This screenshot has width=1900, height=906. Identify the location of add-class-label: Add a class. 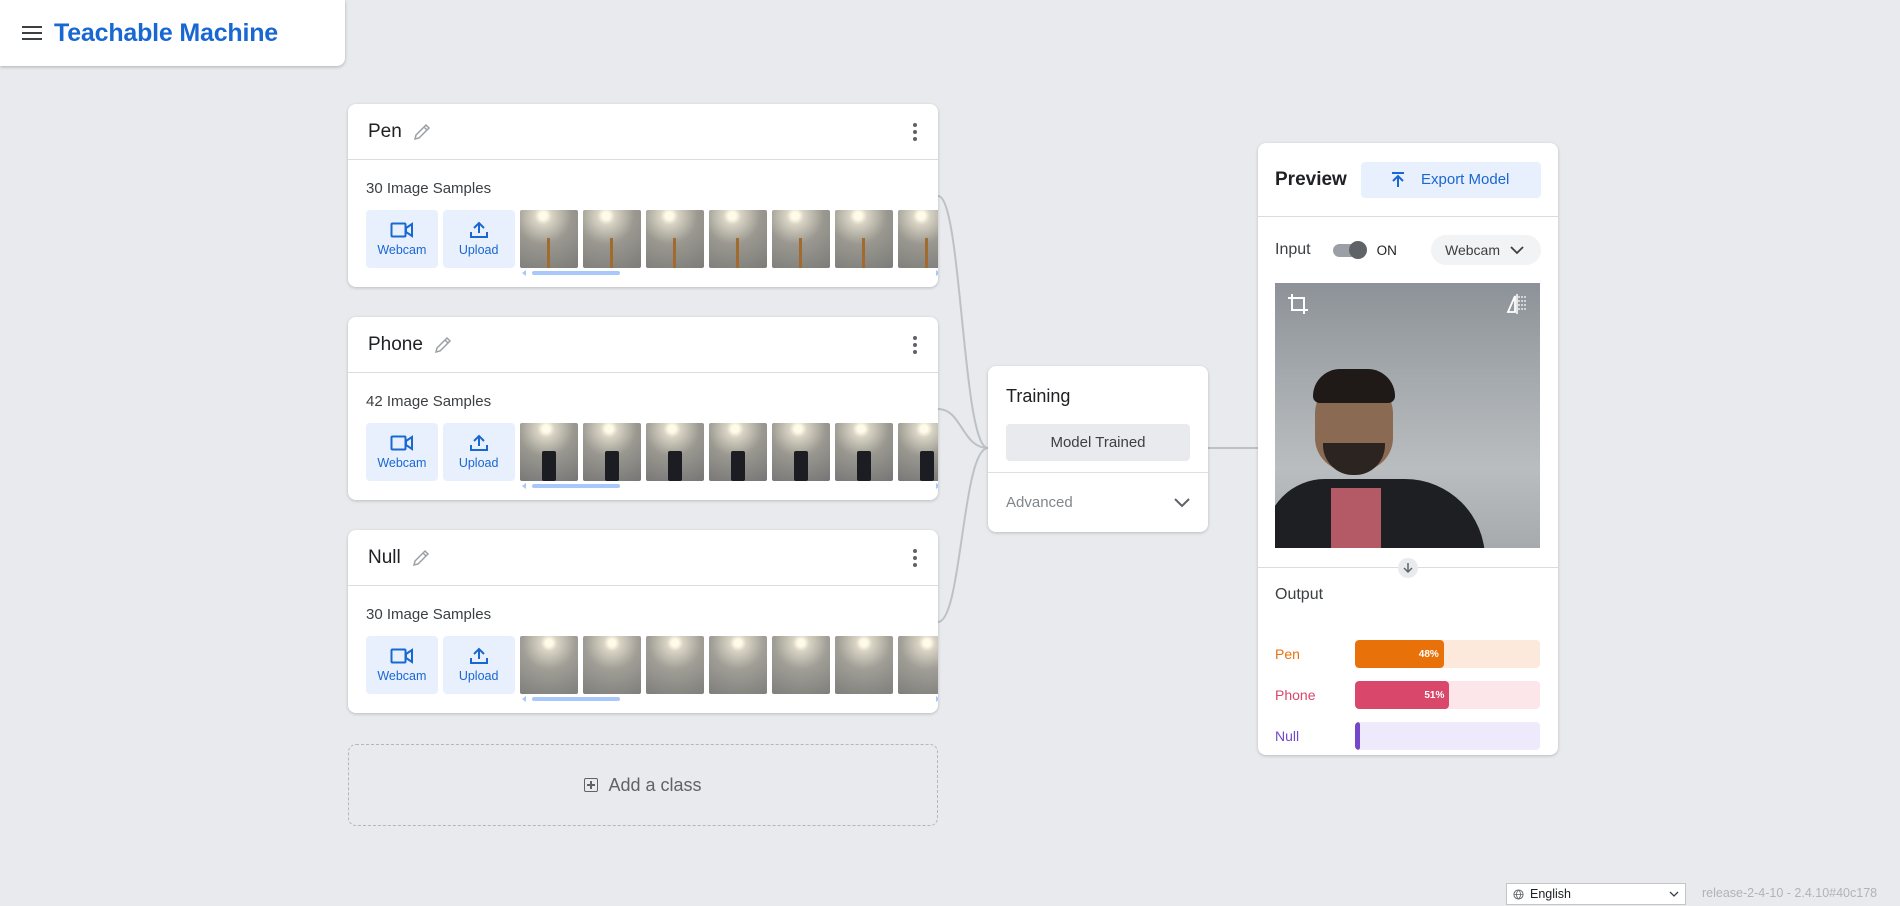
(655, 784).